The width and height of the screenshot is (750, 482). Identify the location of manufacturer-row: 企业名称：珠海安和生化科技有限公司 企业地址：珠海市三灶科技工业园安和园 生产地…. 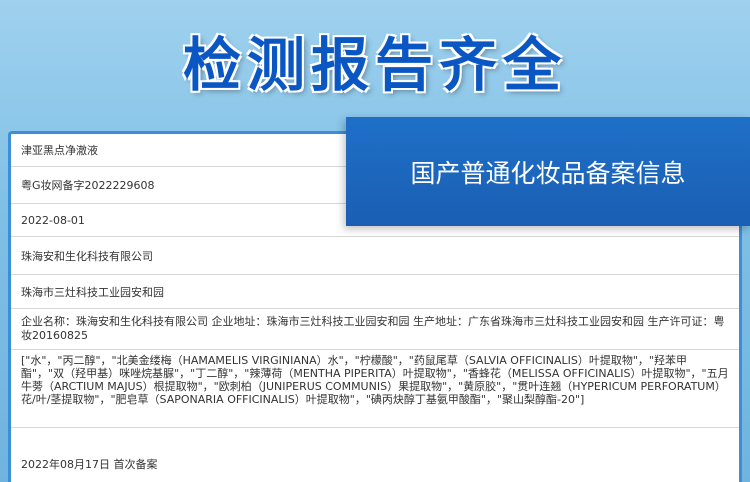
(375, 329).